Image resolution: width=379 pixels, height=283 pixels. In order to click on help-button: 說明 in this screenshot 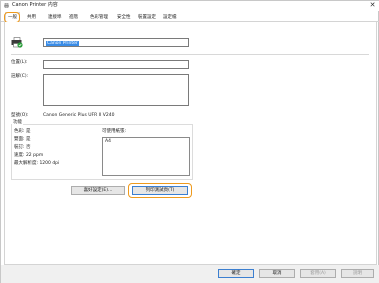, I will do `click(357, 273)`.